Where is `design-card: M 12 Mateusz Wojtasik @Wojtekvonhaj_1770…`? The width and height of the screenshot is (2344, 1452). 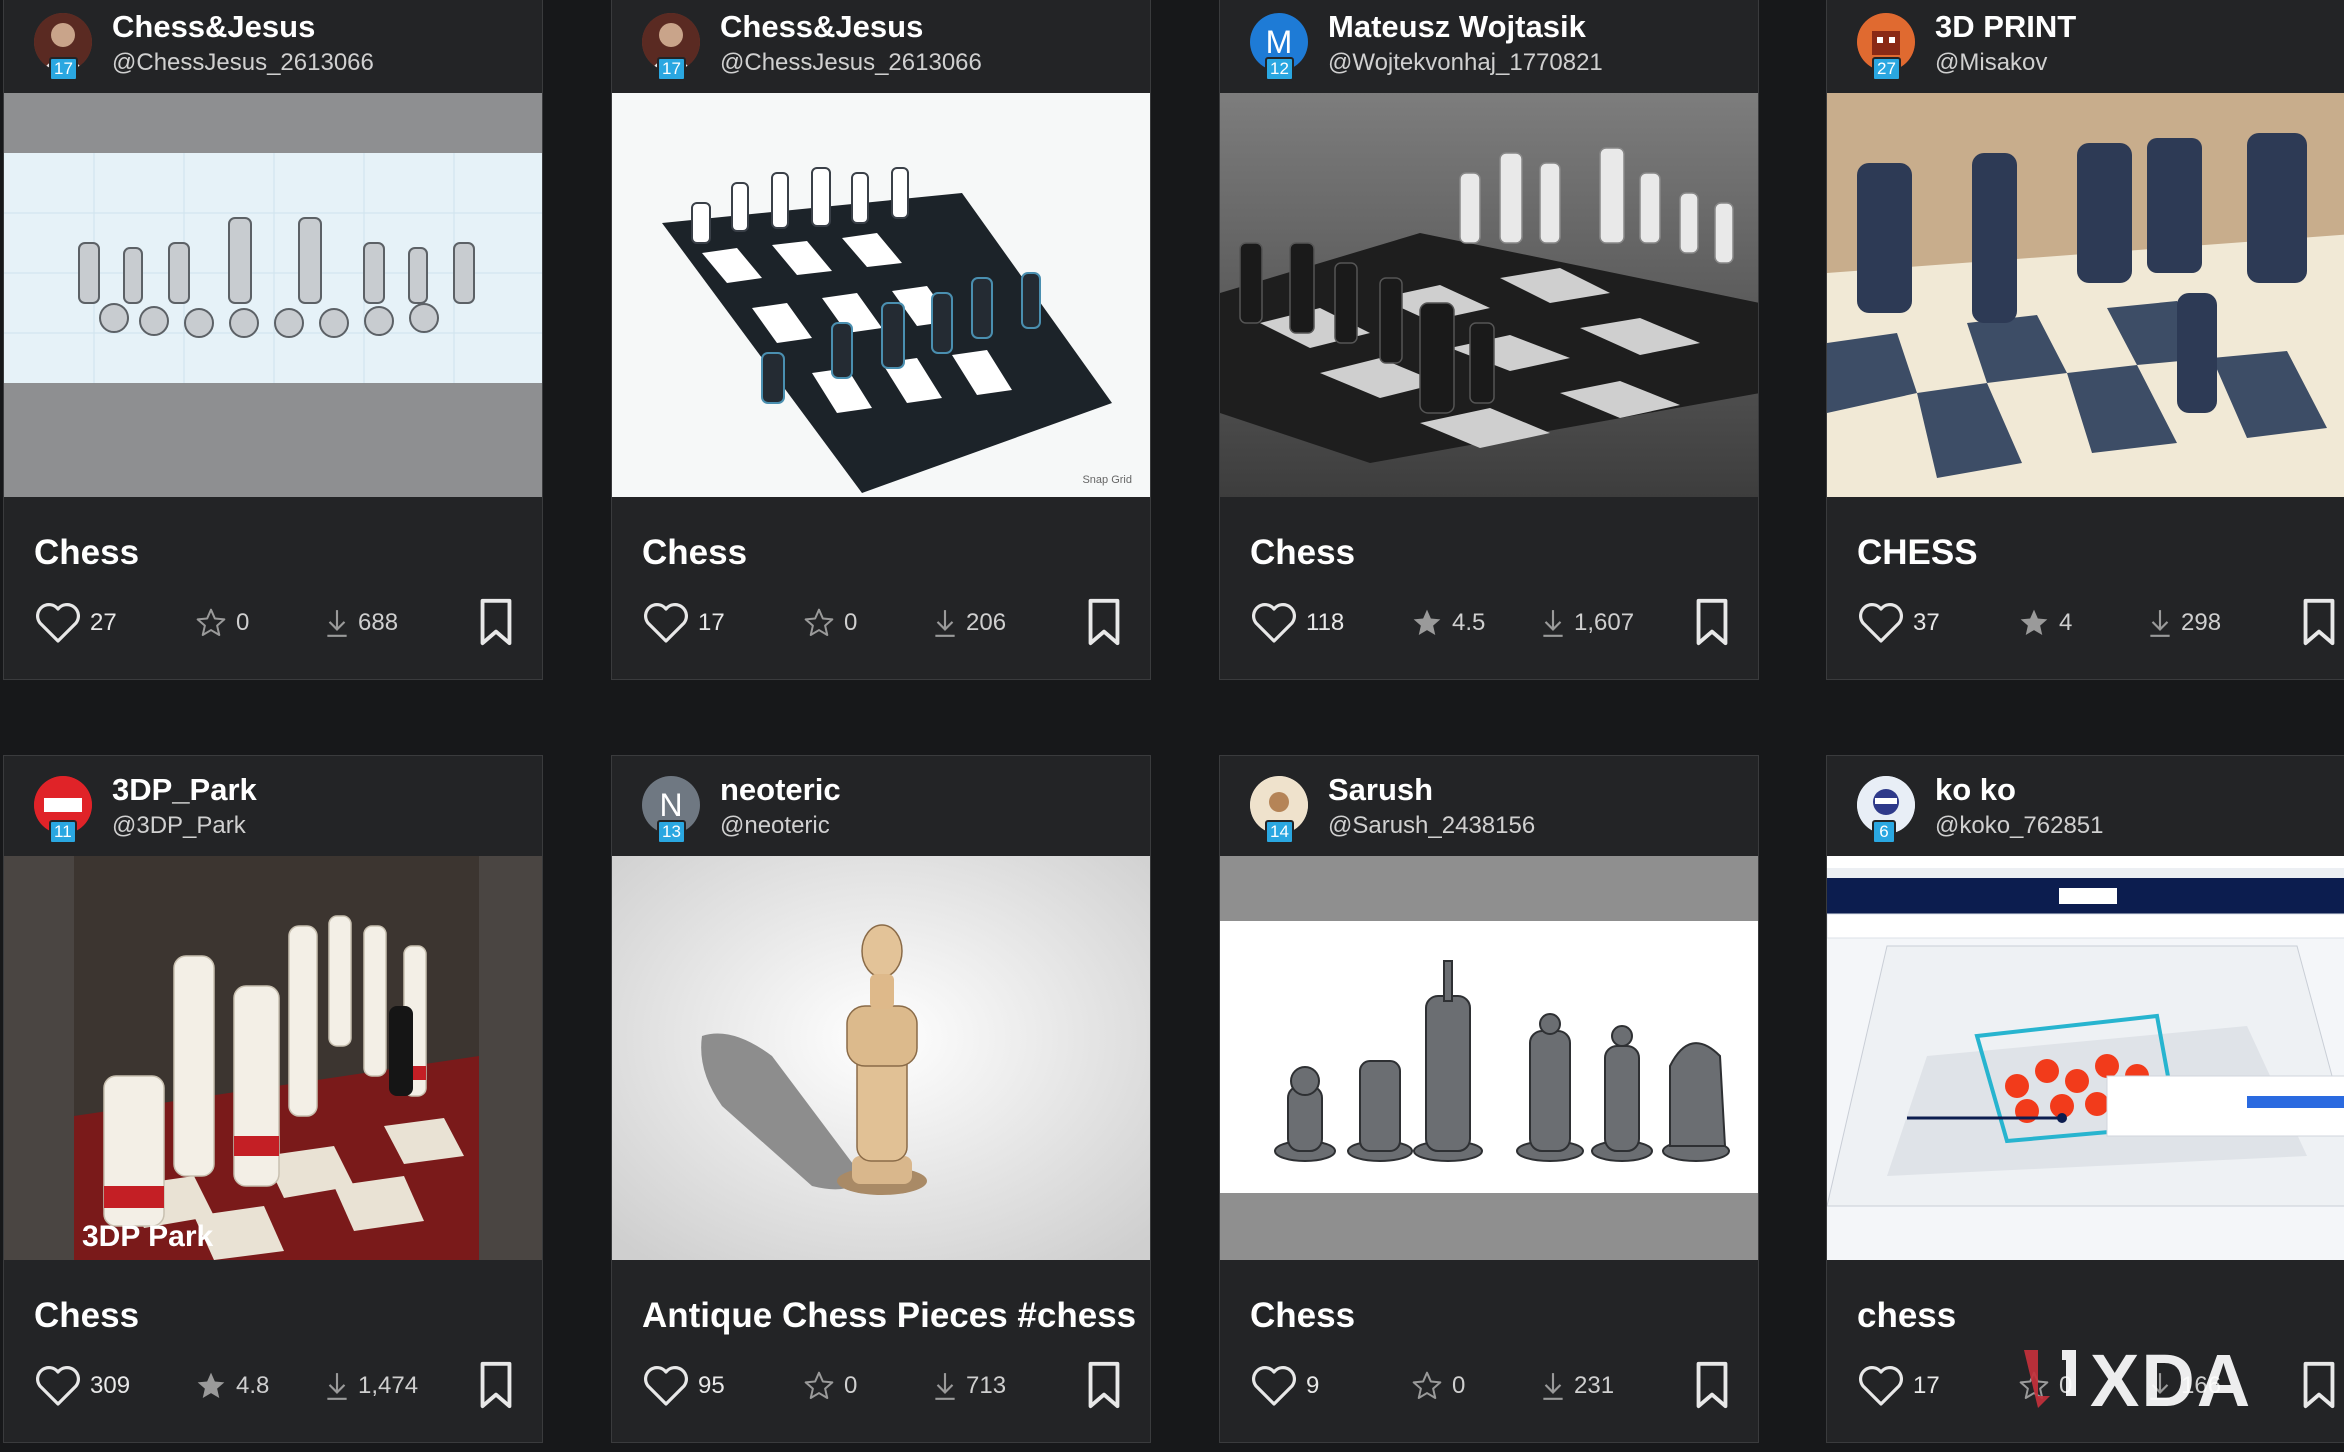
design-card: M 12 Mateusz Wojtasik @Wojtekvonhaj_1770… is located at coordinates (1489, 340).